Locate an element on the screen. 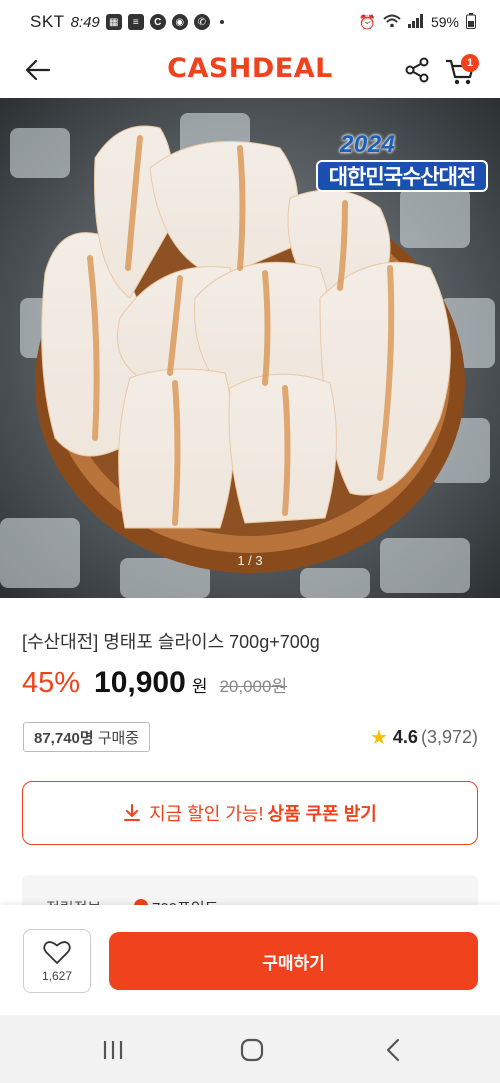  status-bar: SKT 8:49 ▦ ≡ C ◉ ✆ ⏰ 59% is located at coordinates (250, 22).